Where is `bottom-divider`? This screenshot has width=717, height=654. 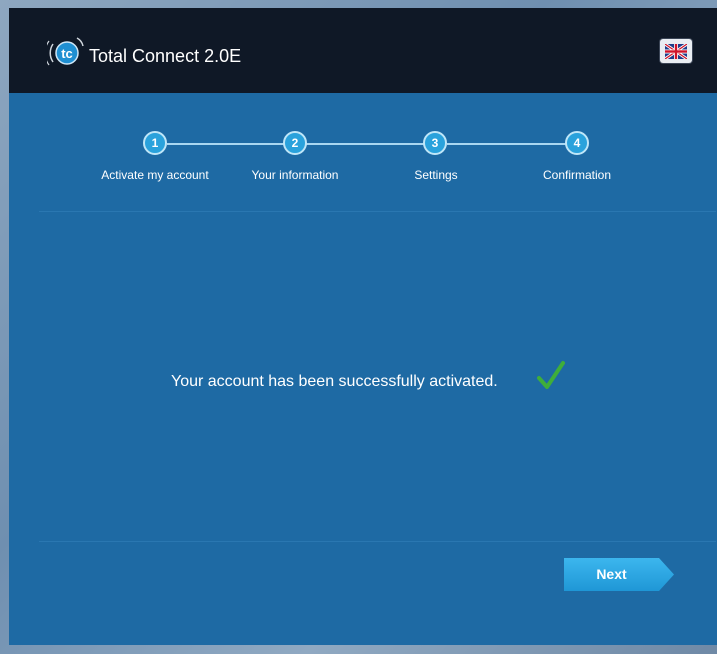 bottom-divider is located at coordinates (377, 541).